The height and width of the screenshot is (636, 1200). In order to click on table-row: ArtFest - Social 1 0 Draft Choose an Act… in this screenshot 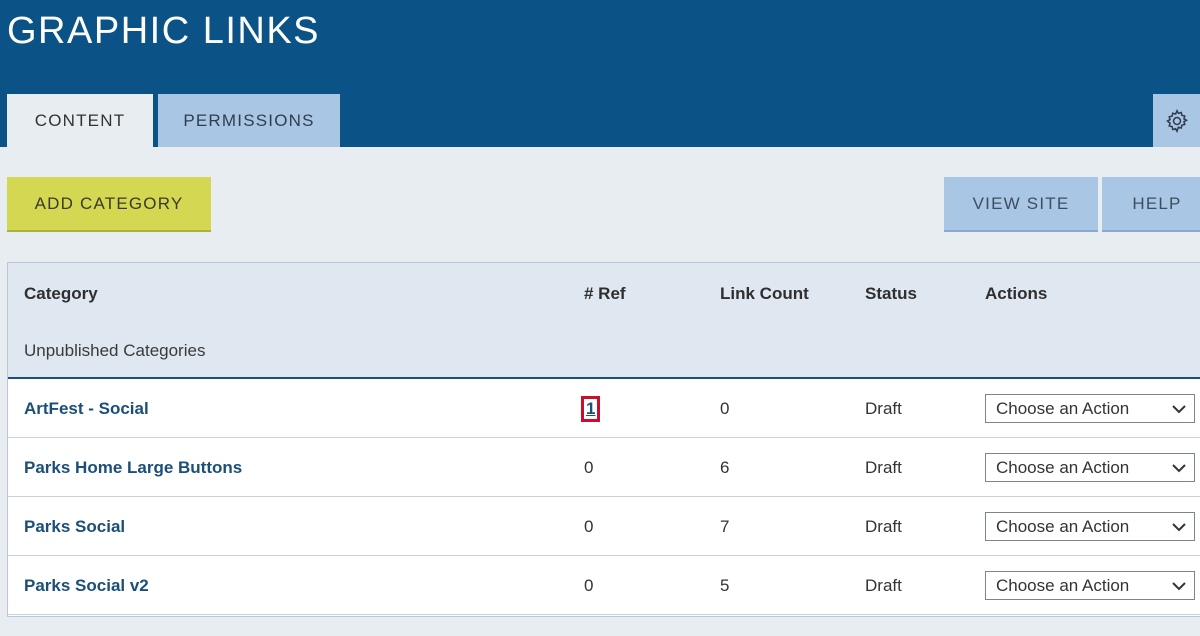, I will do `click(604, 408)`.